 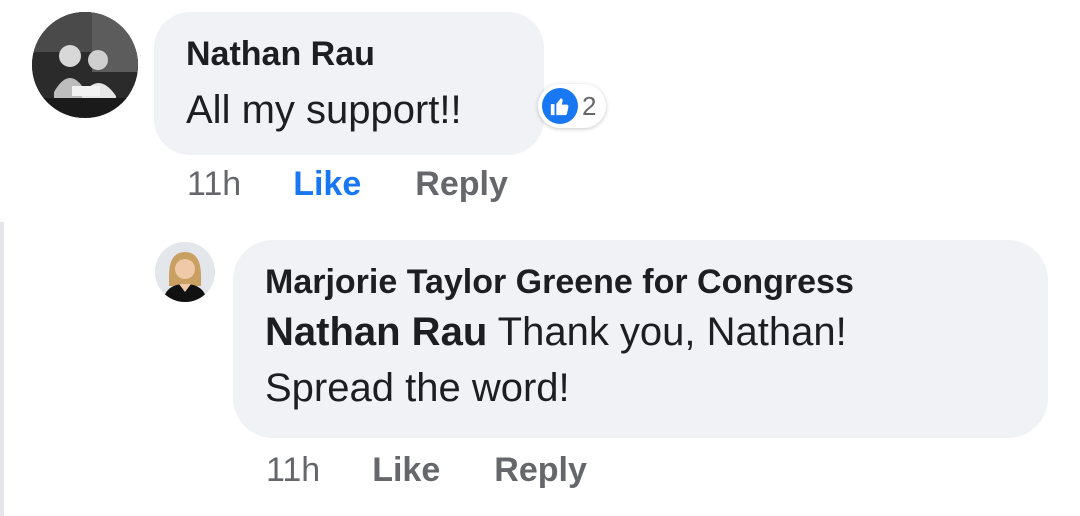 I want to click on comment-text: All my support!!, so click(x=324, y=110).